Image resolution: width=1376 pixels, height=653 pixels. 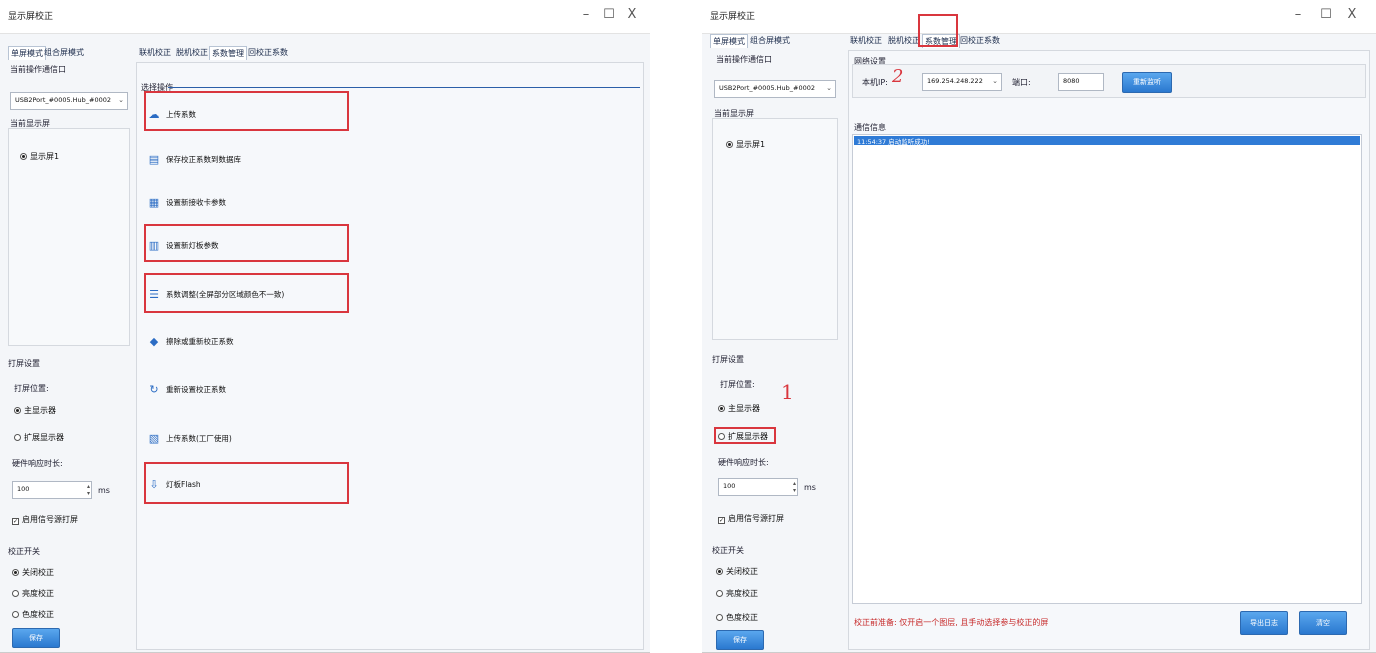 I want to click on save-file-icon: ▤, so click(x=154, y=159).